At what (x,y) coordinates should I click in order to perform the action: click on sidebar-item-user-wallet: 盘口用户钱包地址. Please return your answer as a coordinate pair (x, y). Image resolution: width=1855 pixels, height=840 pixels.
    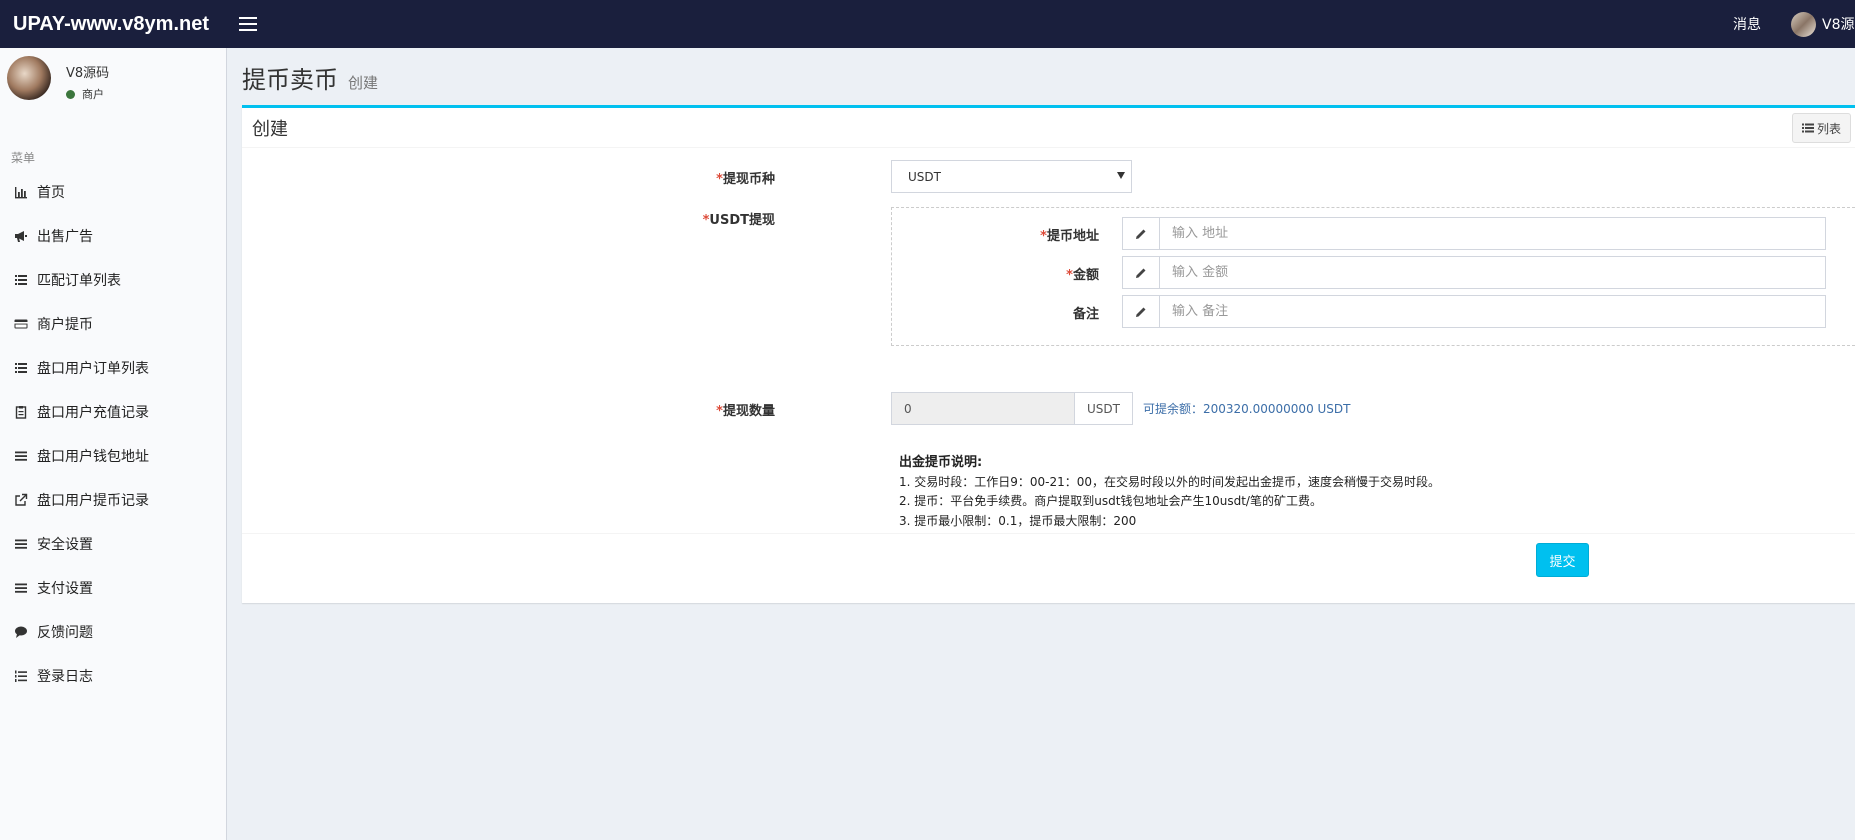
    Looking at the image, I should click on (113, 456).